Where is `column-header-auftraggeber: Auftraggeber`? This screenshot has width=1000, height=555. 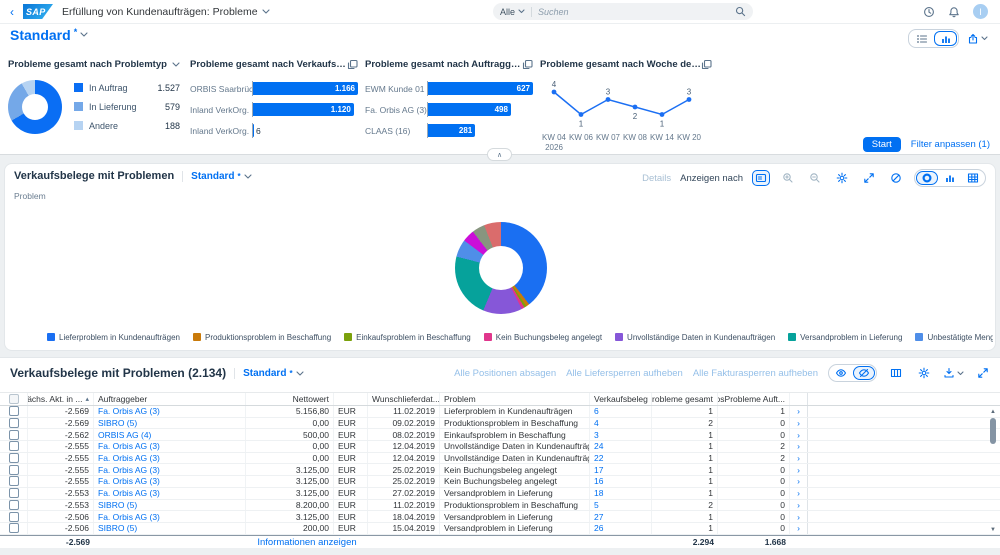
column-header-auftraggeber: Auftraggeber is located at coordinates (170, 399).